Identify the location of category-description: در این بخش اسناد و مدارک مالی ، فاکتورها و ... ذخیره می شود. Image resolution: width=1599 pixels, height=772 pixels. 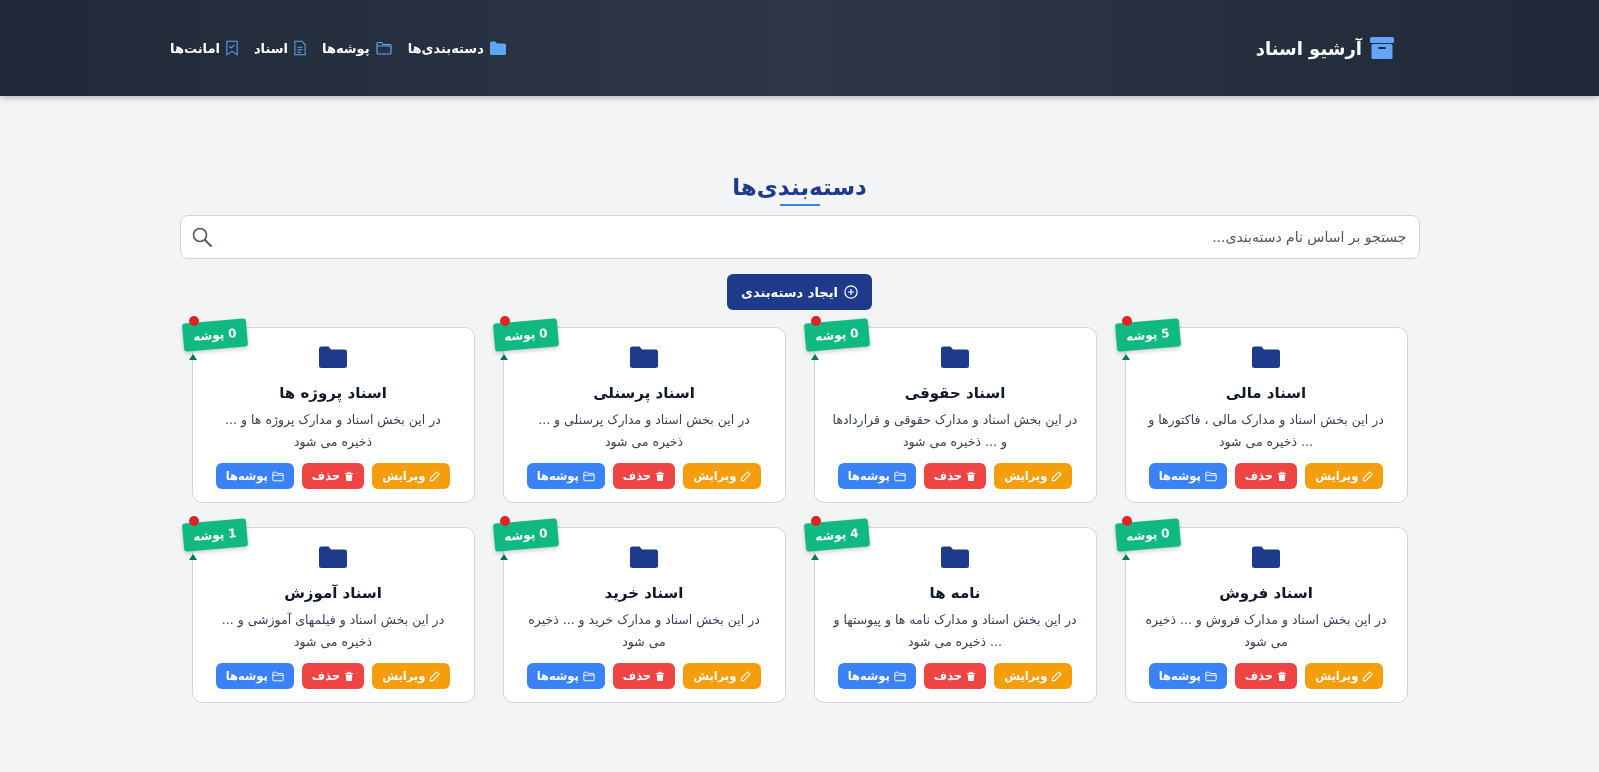
(1265, 431).